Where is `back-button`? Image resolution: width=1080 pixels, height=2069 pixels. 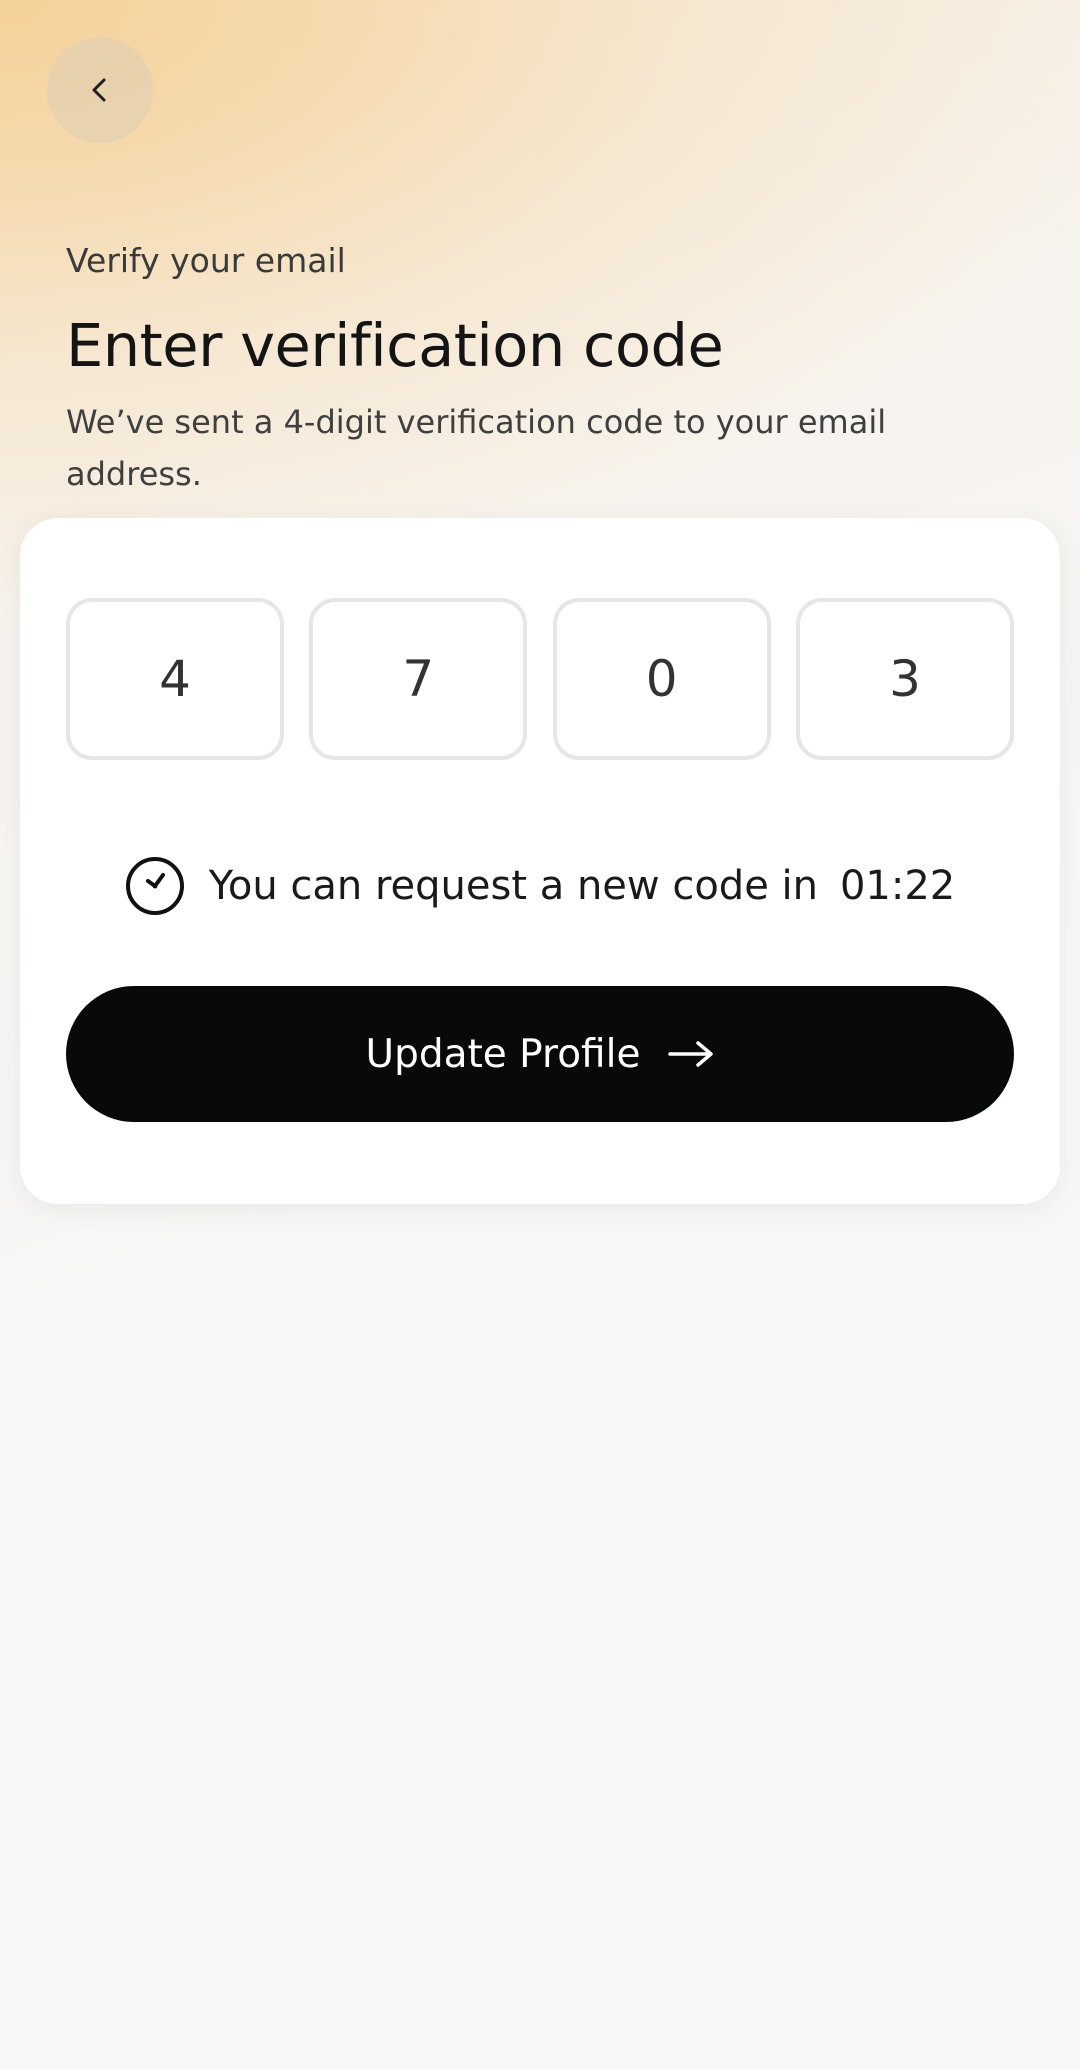
back-button is located at coordinates (100, 90).